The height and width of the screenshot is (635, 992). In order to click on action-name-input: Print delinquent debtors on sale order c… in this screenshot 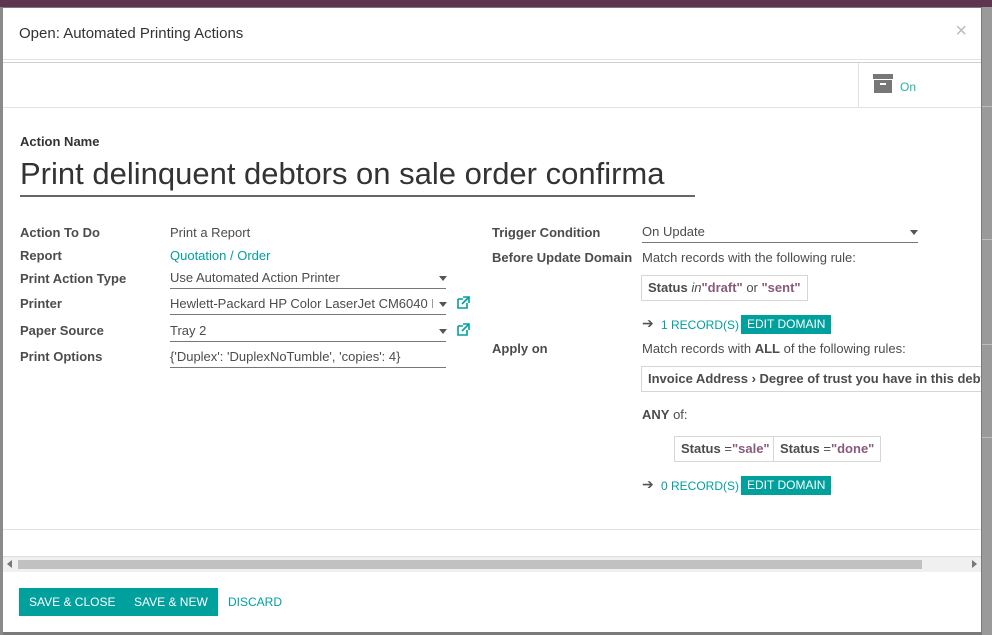, I will do `click(357, 176)`.